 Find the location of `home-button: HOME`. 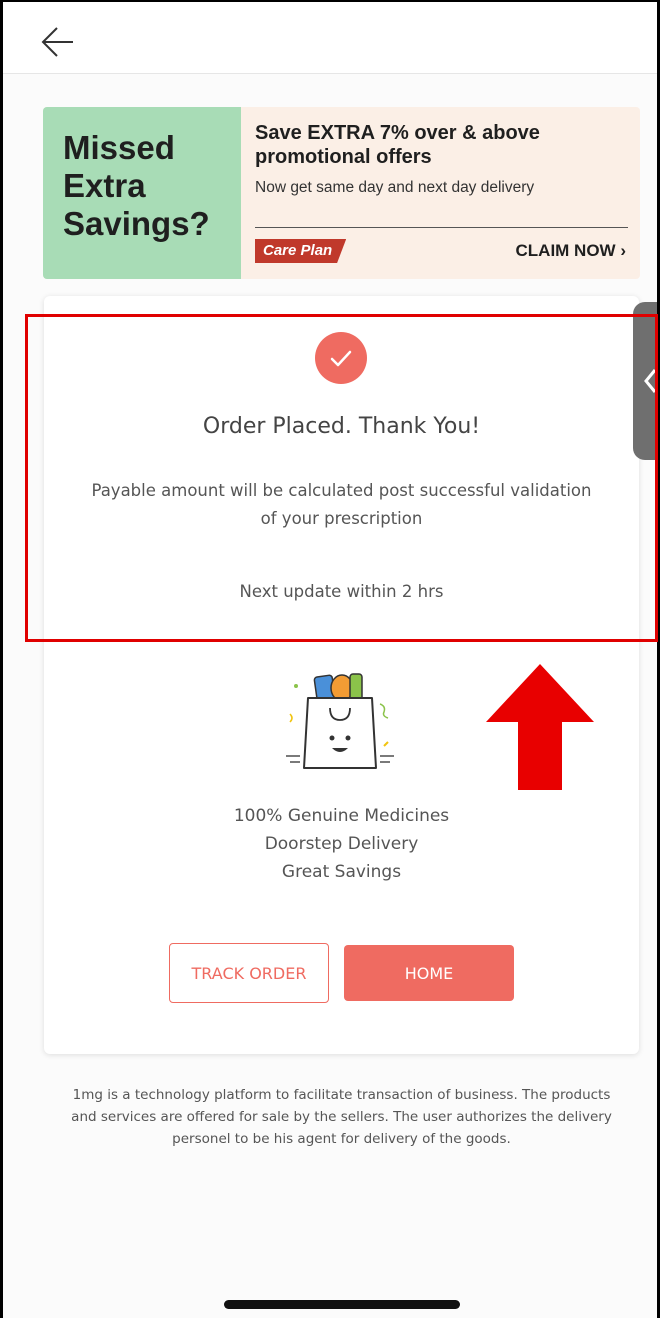

home-button: HOME is located at coordinates (429, 973).